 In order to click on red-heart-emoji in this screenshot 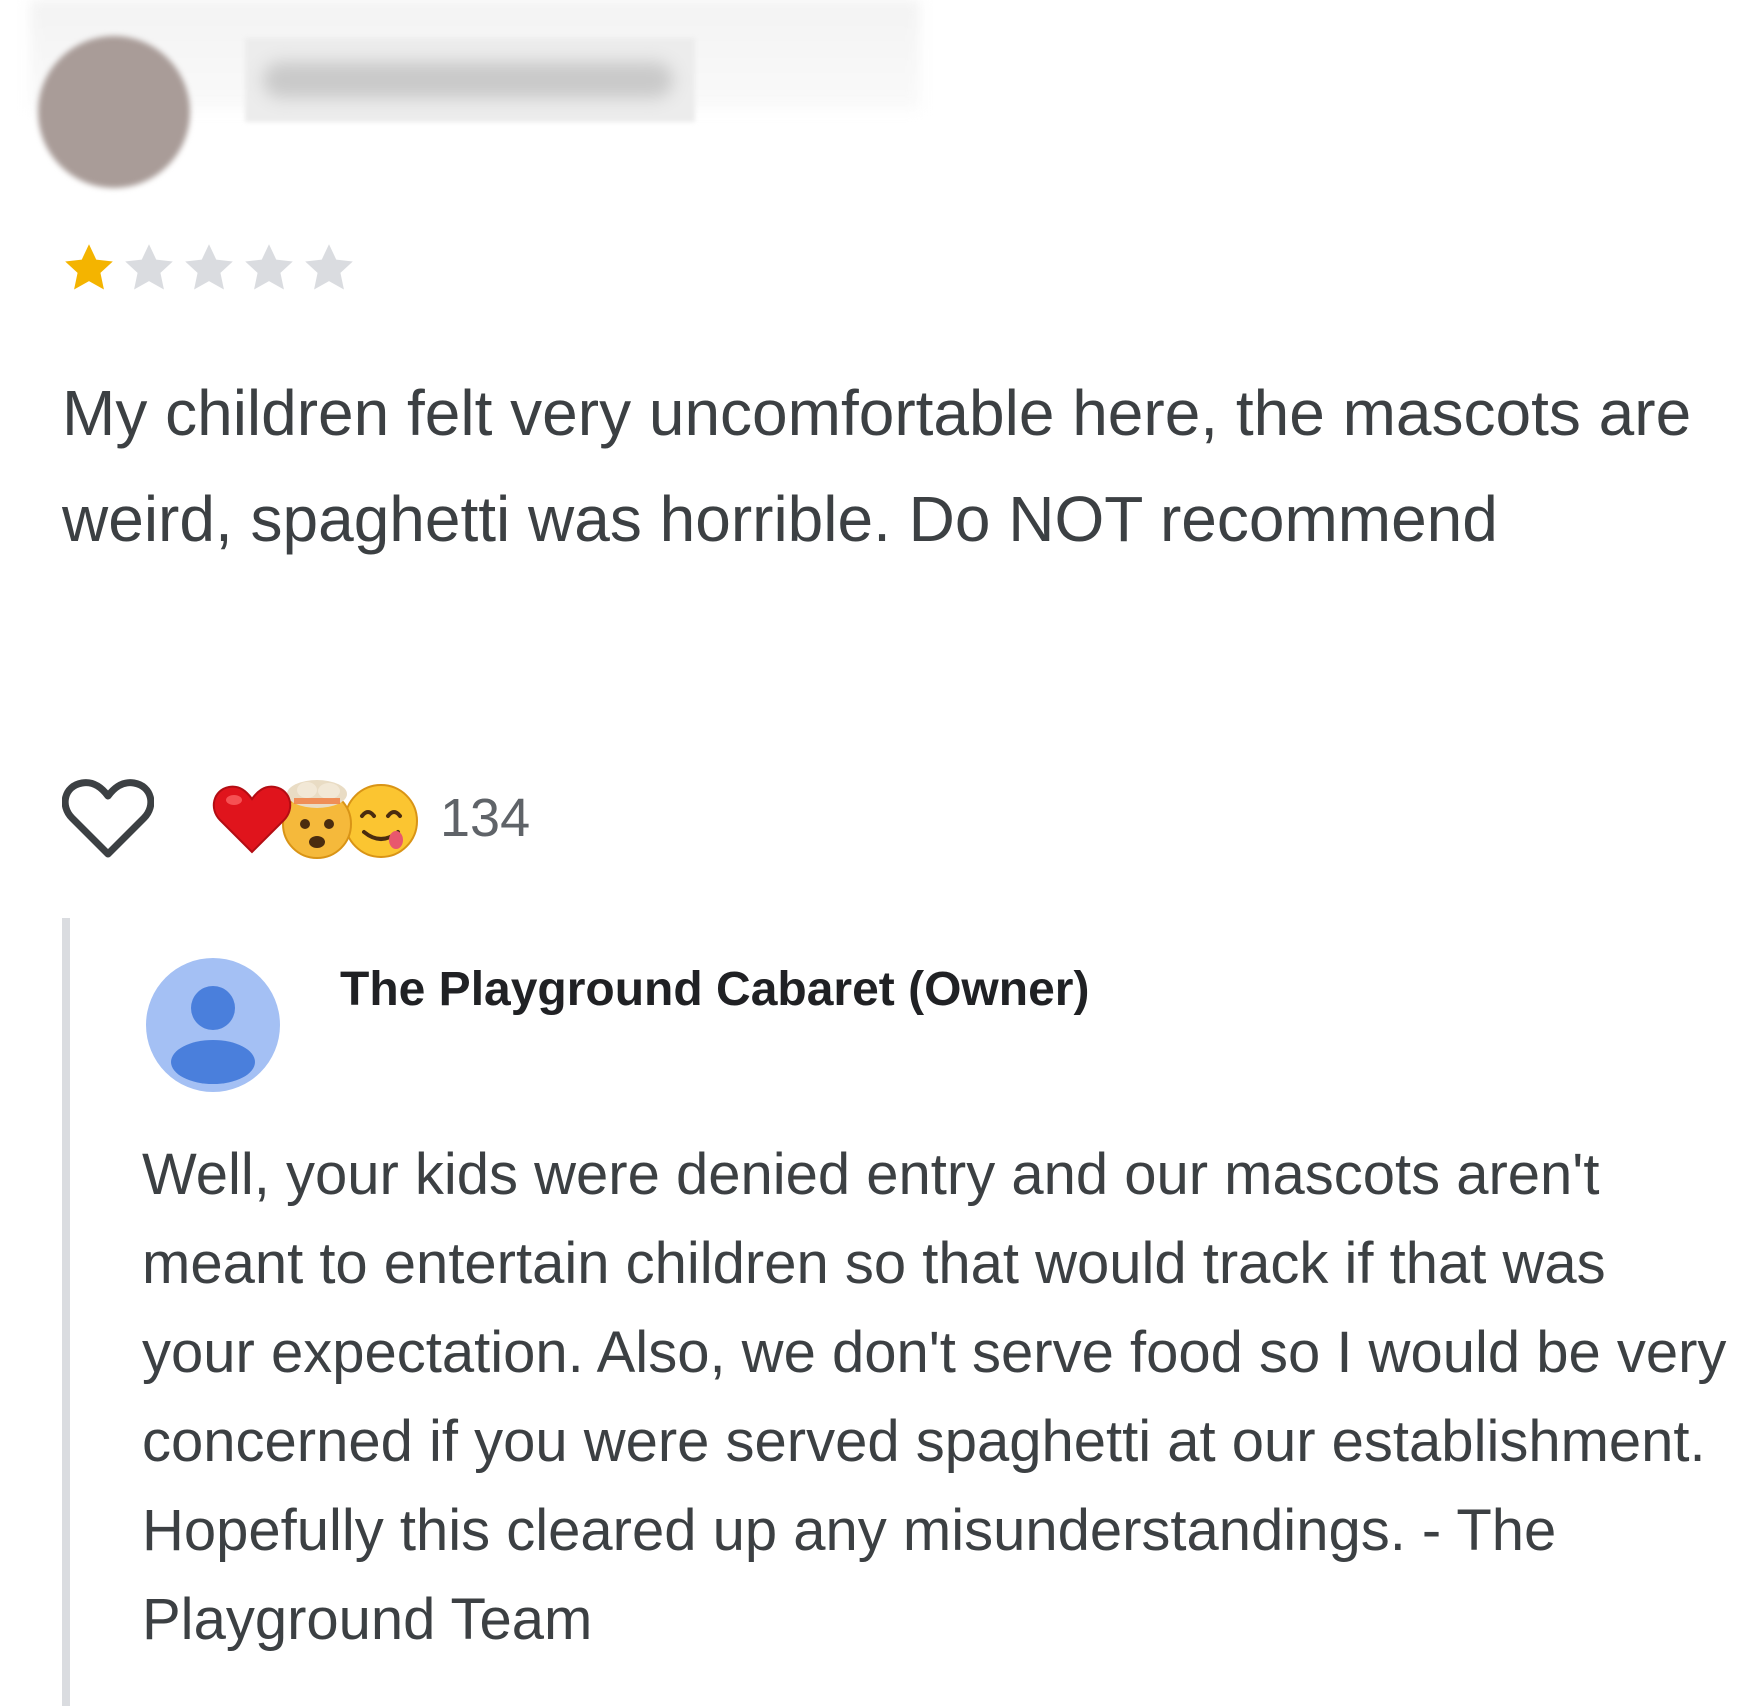, I will do `click(252, 820)`.